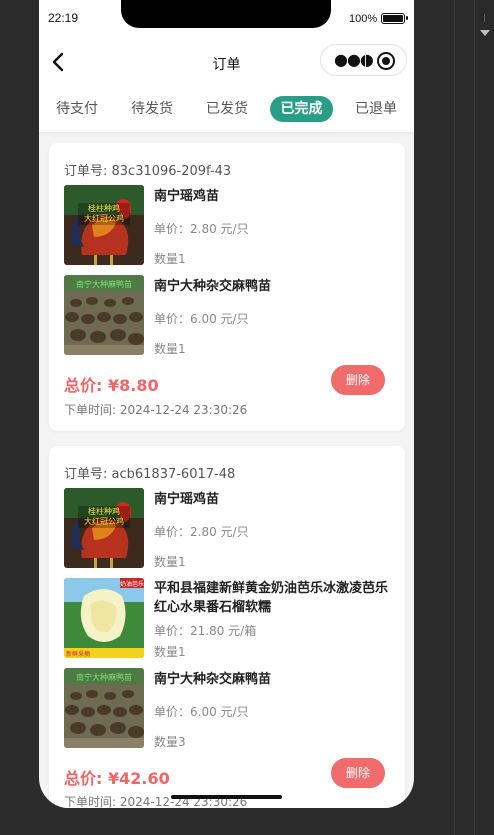 The height and width of the screenshot is (835, 494). Describe the element at coordinates (226, 61) in the screenshot. I see `navigation-bar: 订单 ●●●` at that location.